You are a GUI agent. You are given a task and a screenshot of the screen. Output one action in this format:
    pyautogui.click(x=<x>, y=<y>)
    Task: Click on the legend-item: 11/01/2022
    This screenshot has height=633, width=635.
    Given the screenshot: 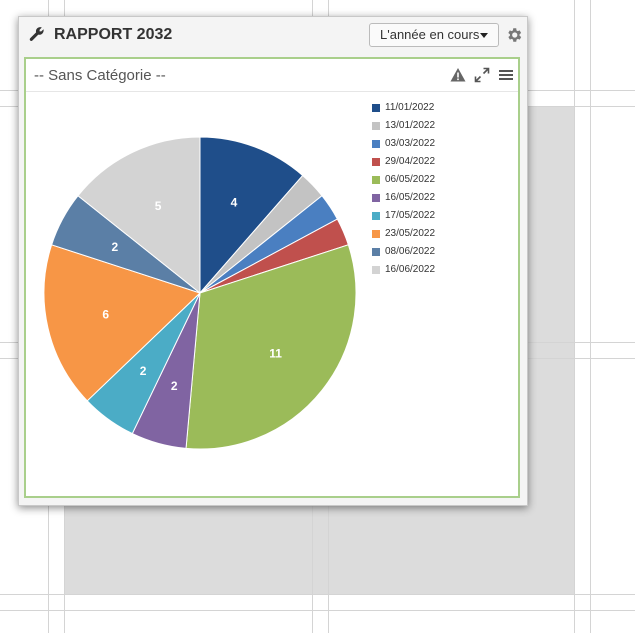 What is the action you would take?
    pyautogui.click(x=403, y=108)
    